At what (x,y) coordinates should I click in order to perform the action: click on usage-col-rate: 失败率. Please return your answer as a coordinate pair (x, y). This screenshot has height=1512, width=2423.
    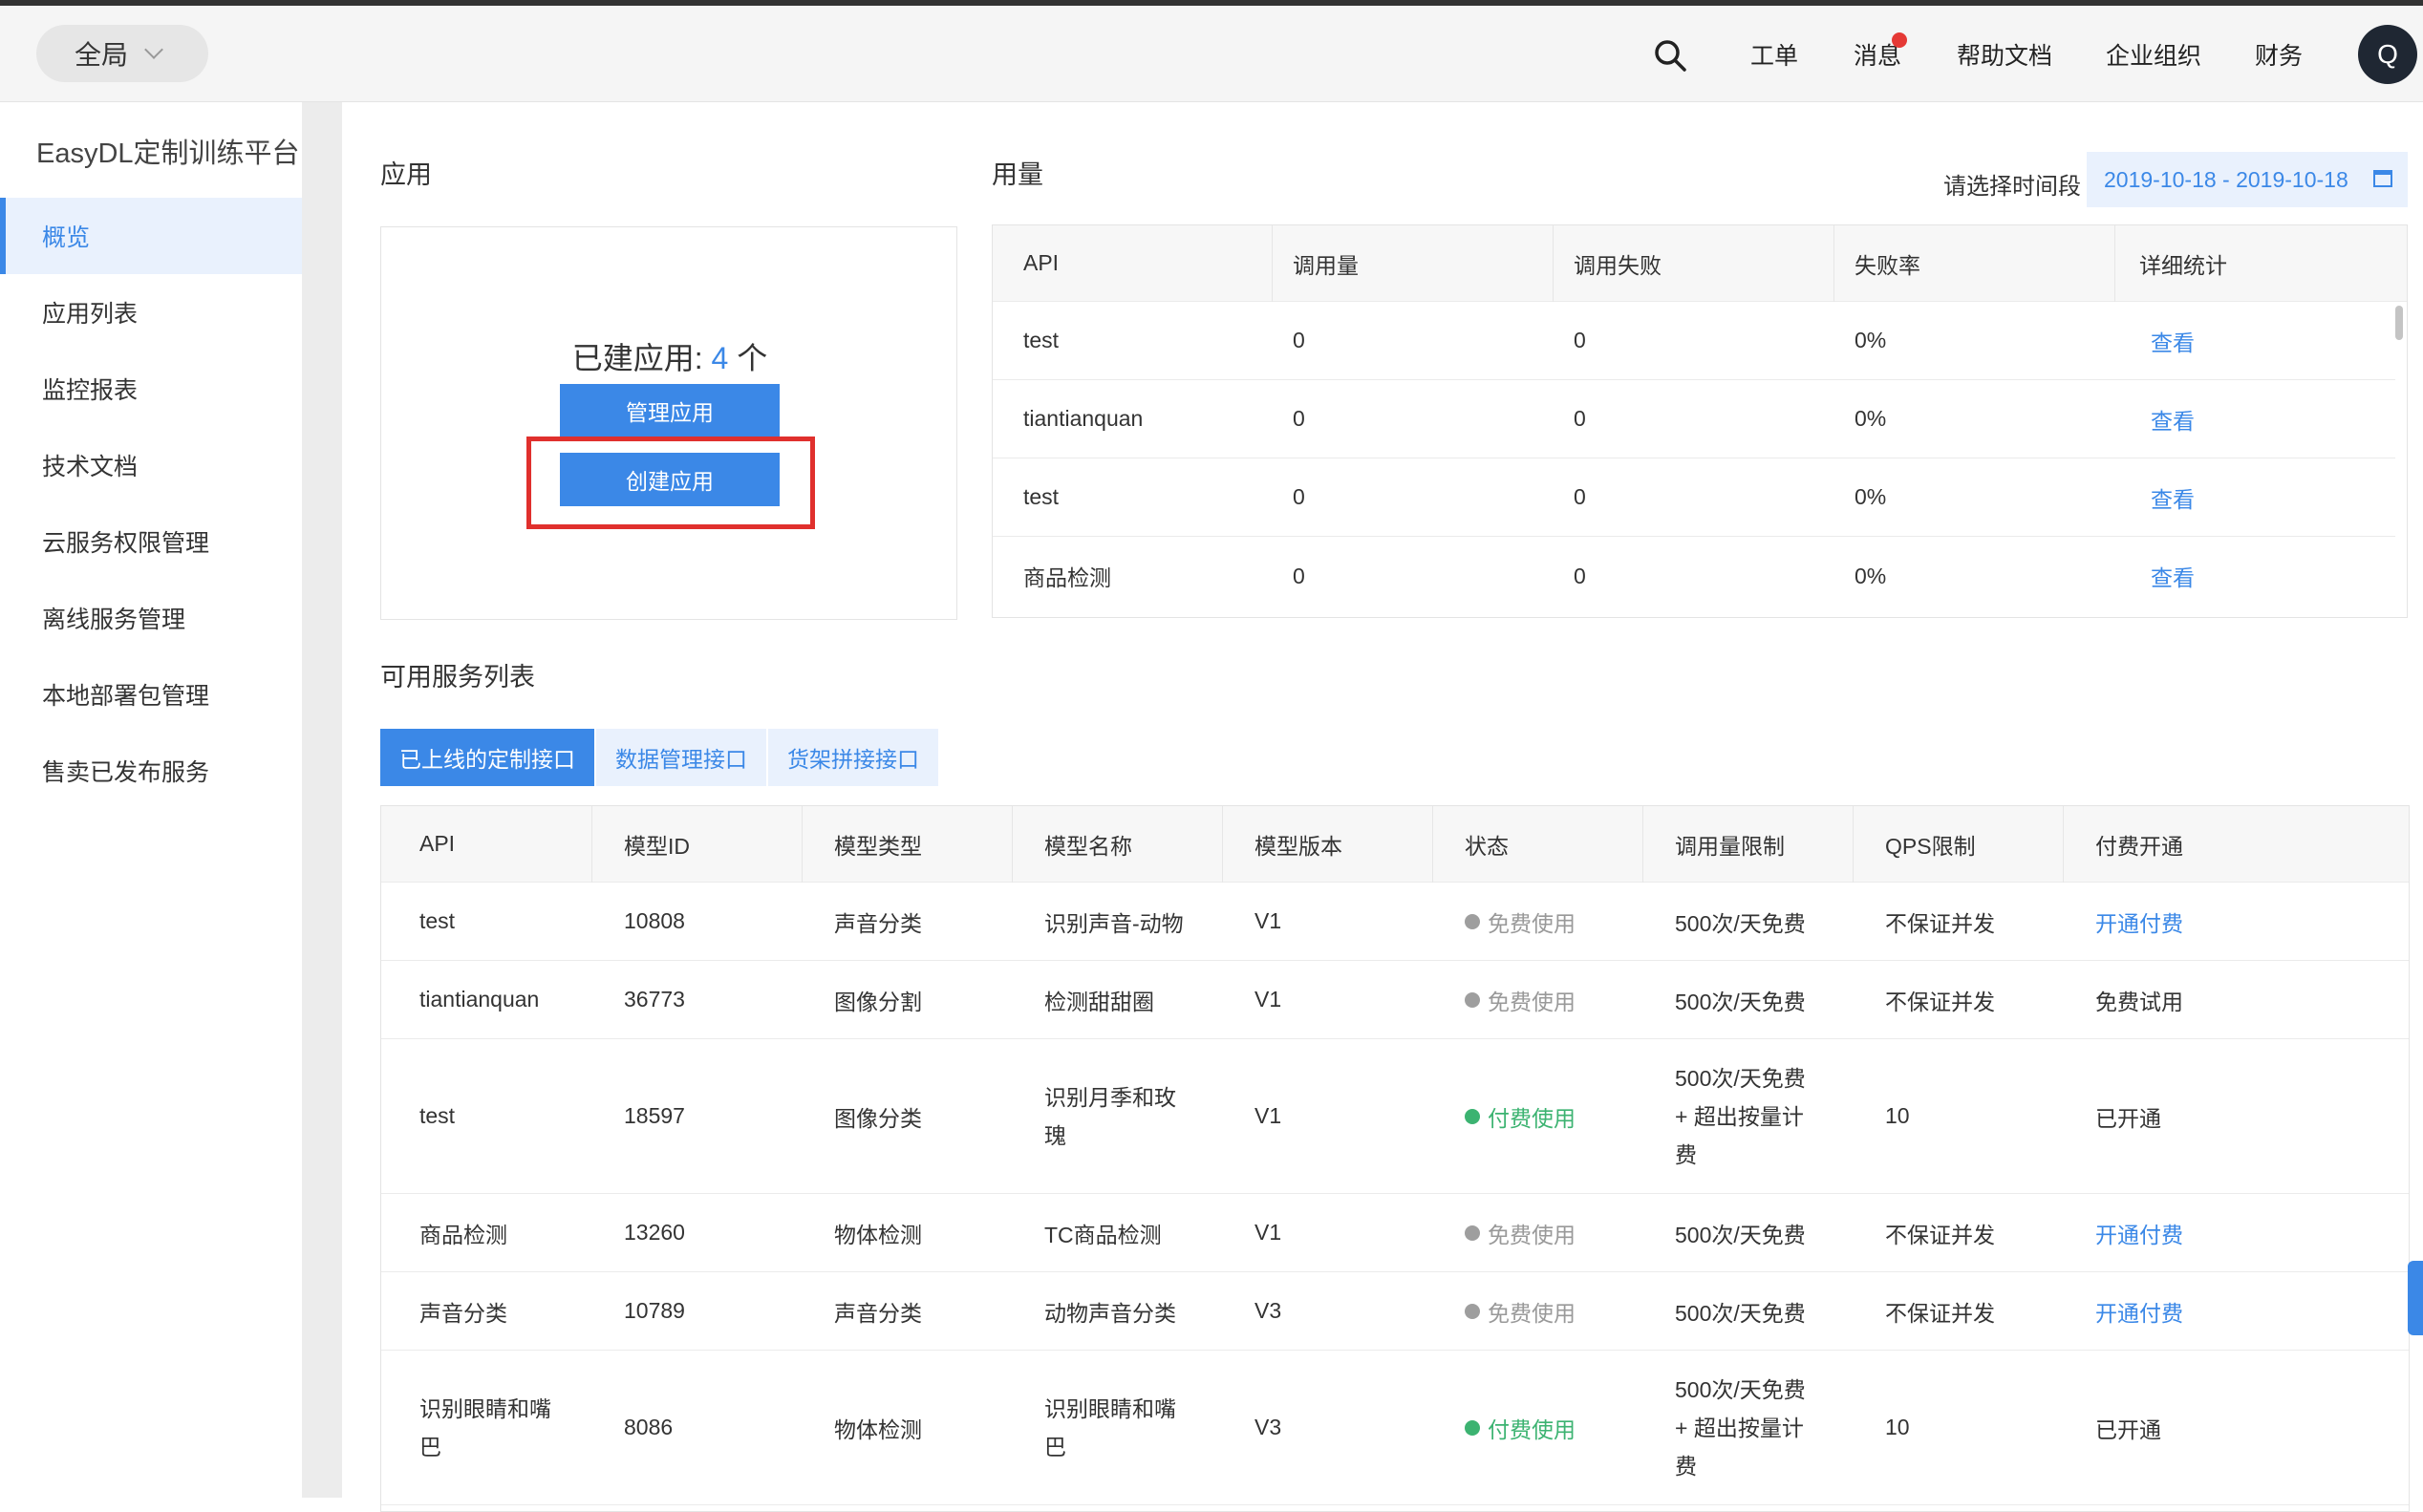
    Looking at the image, I should click on (1887, 265).